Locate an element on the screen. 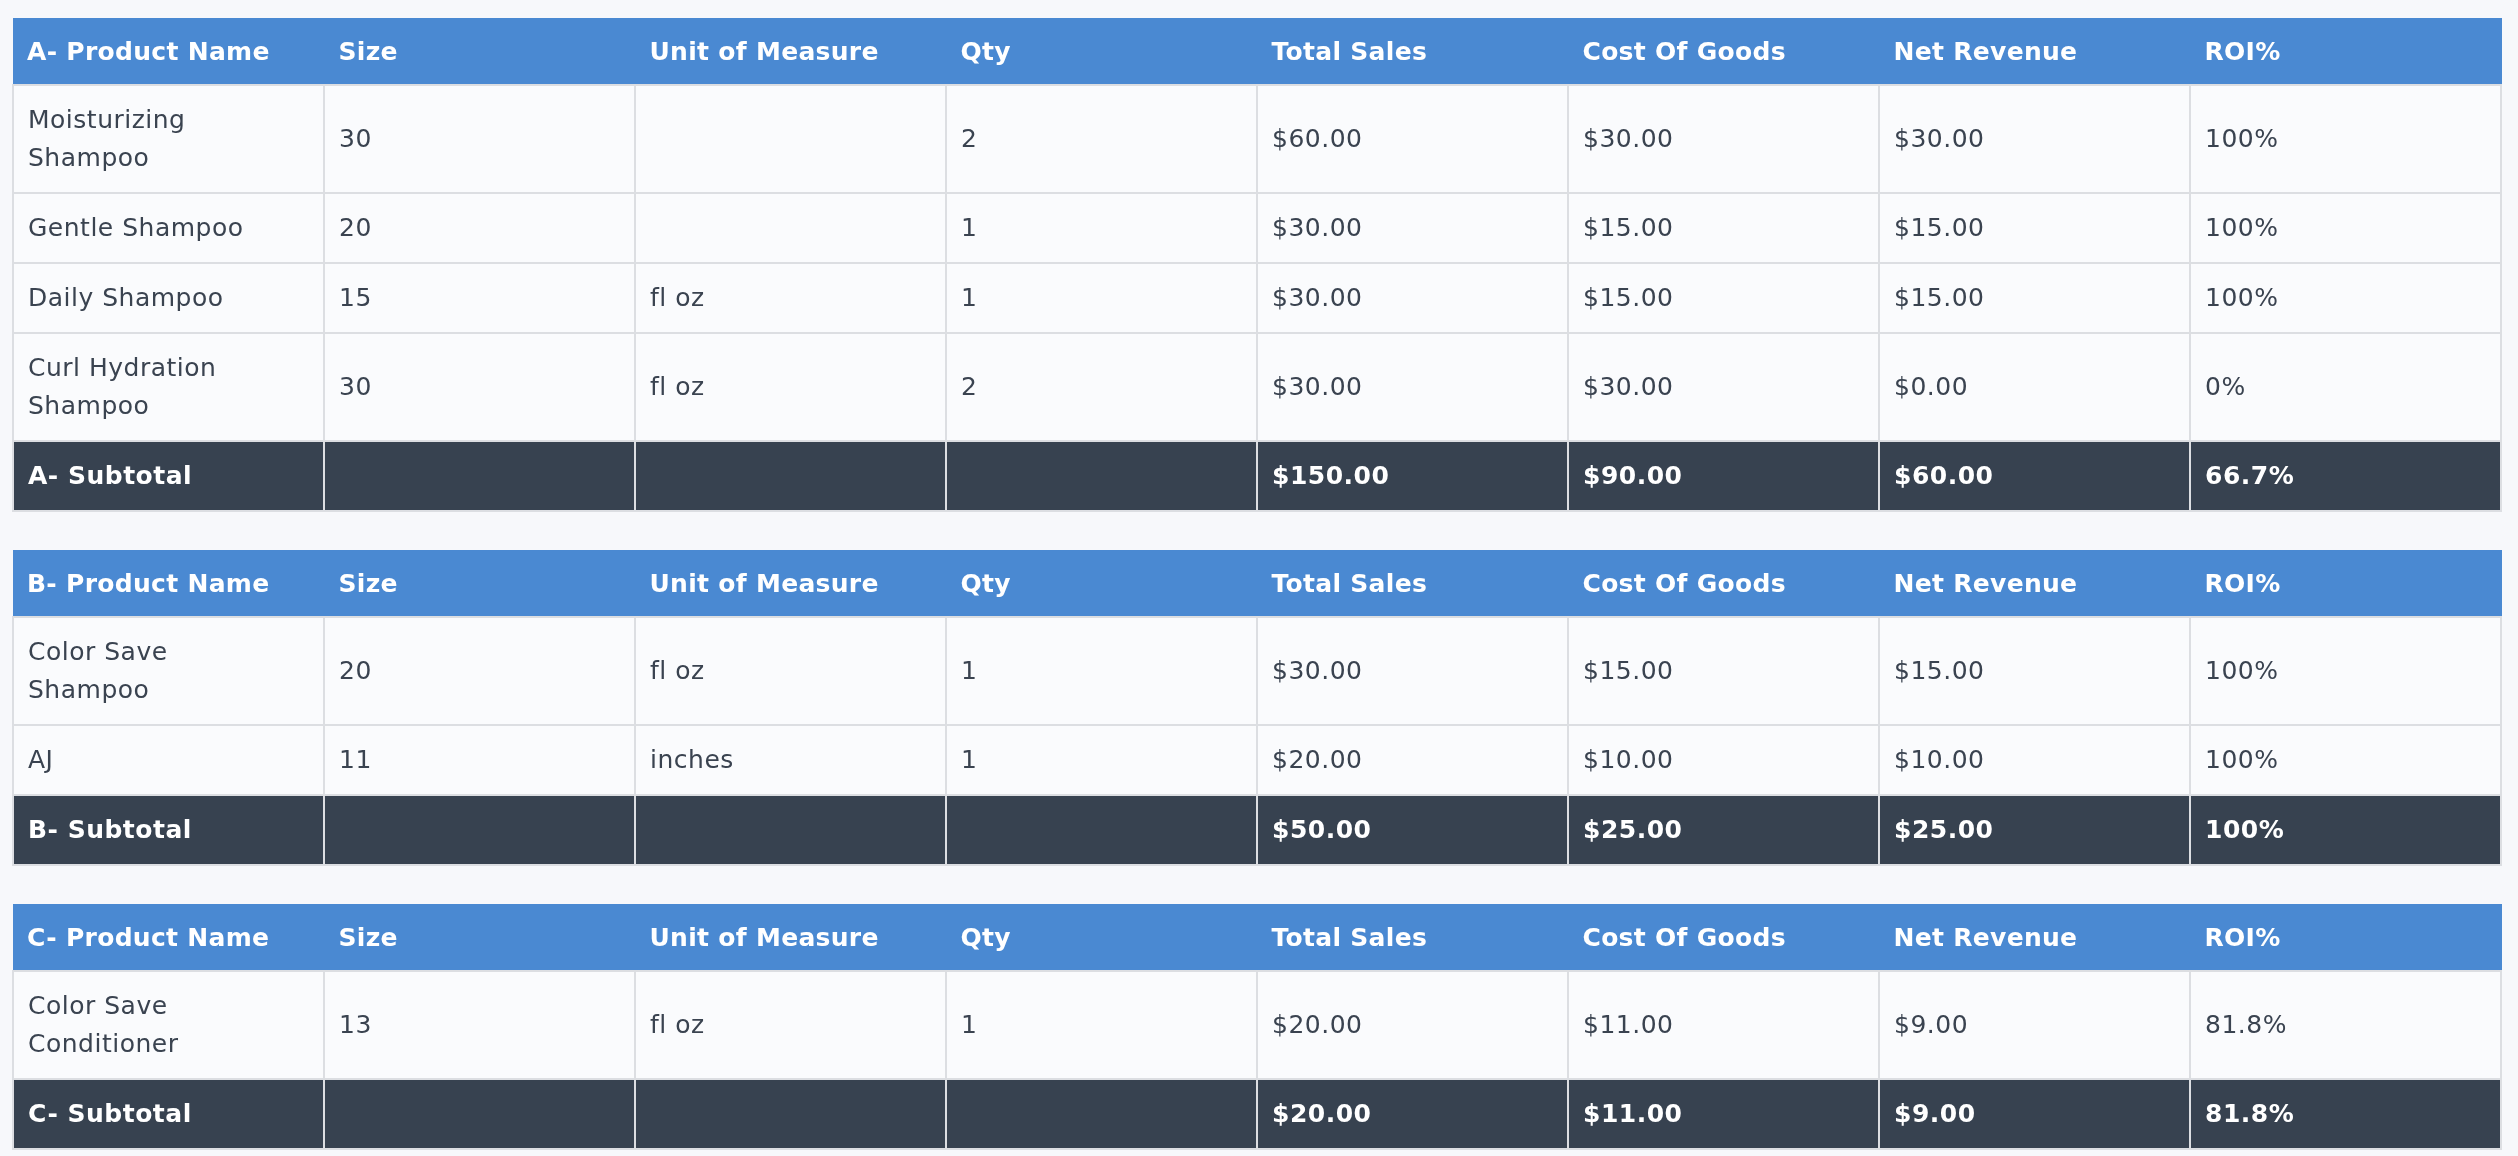 The width and height of the screenshot is (2518, 1156). table-cell: Gentle Shampoo is located at coordinates (168, 228).